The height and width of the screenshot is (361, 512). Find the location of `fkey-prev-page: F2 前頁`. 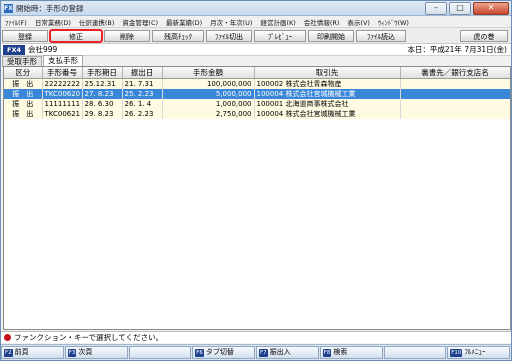

fkey-prev-page: F2 前頁 is located at coordinates (32, 352).